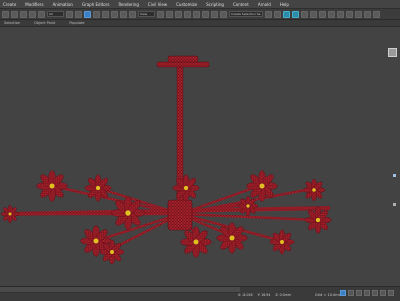 The height and width of the screenshot is (301, 400). I want to click on ceiling-canopy, so click(183, 61).